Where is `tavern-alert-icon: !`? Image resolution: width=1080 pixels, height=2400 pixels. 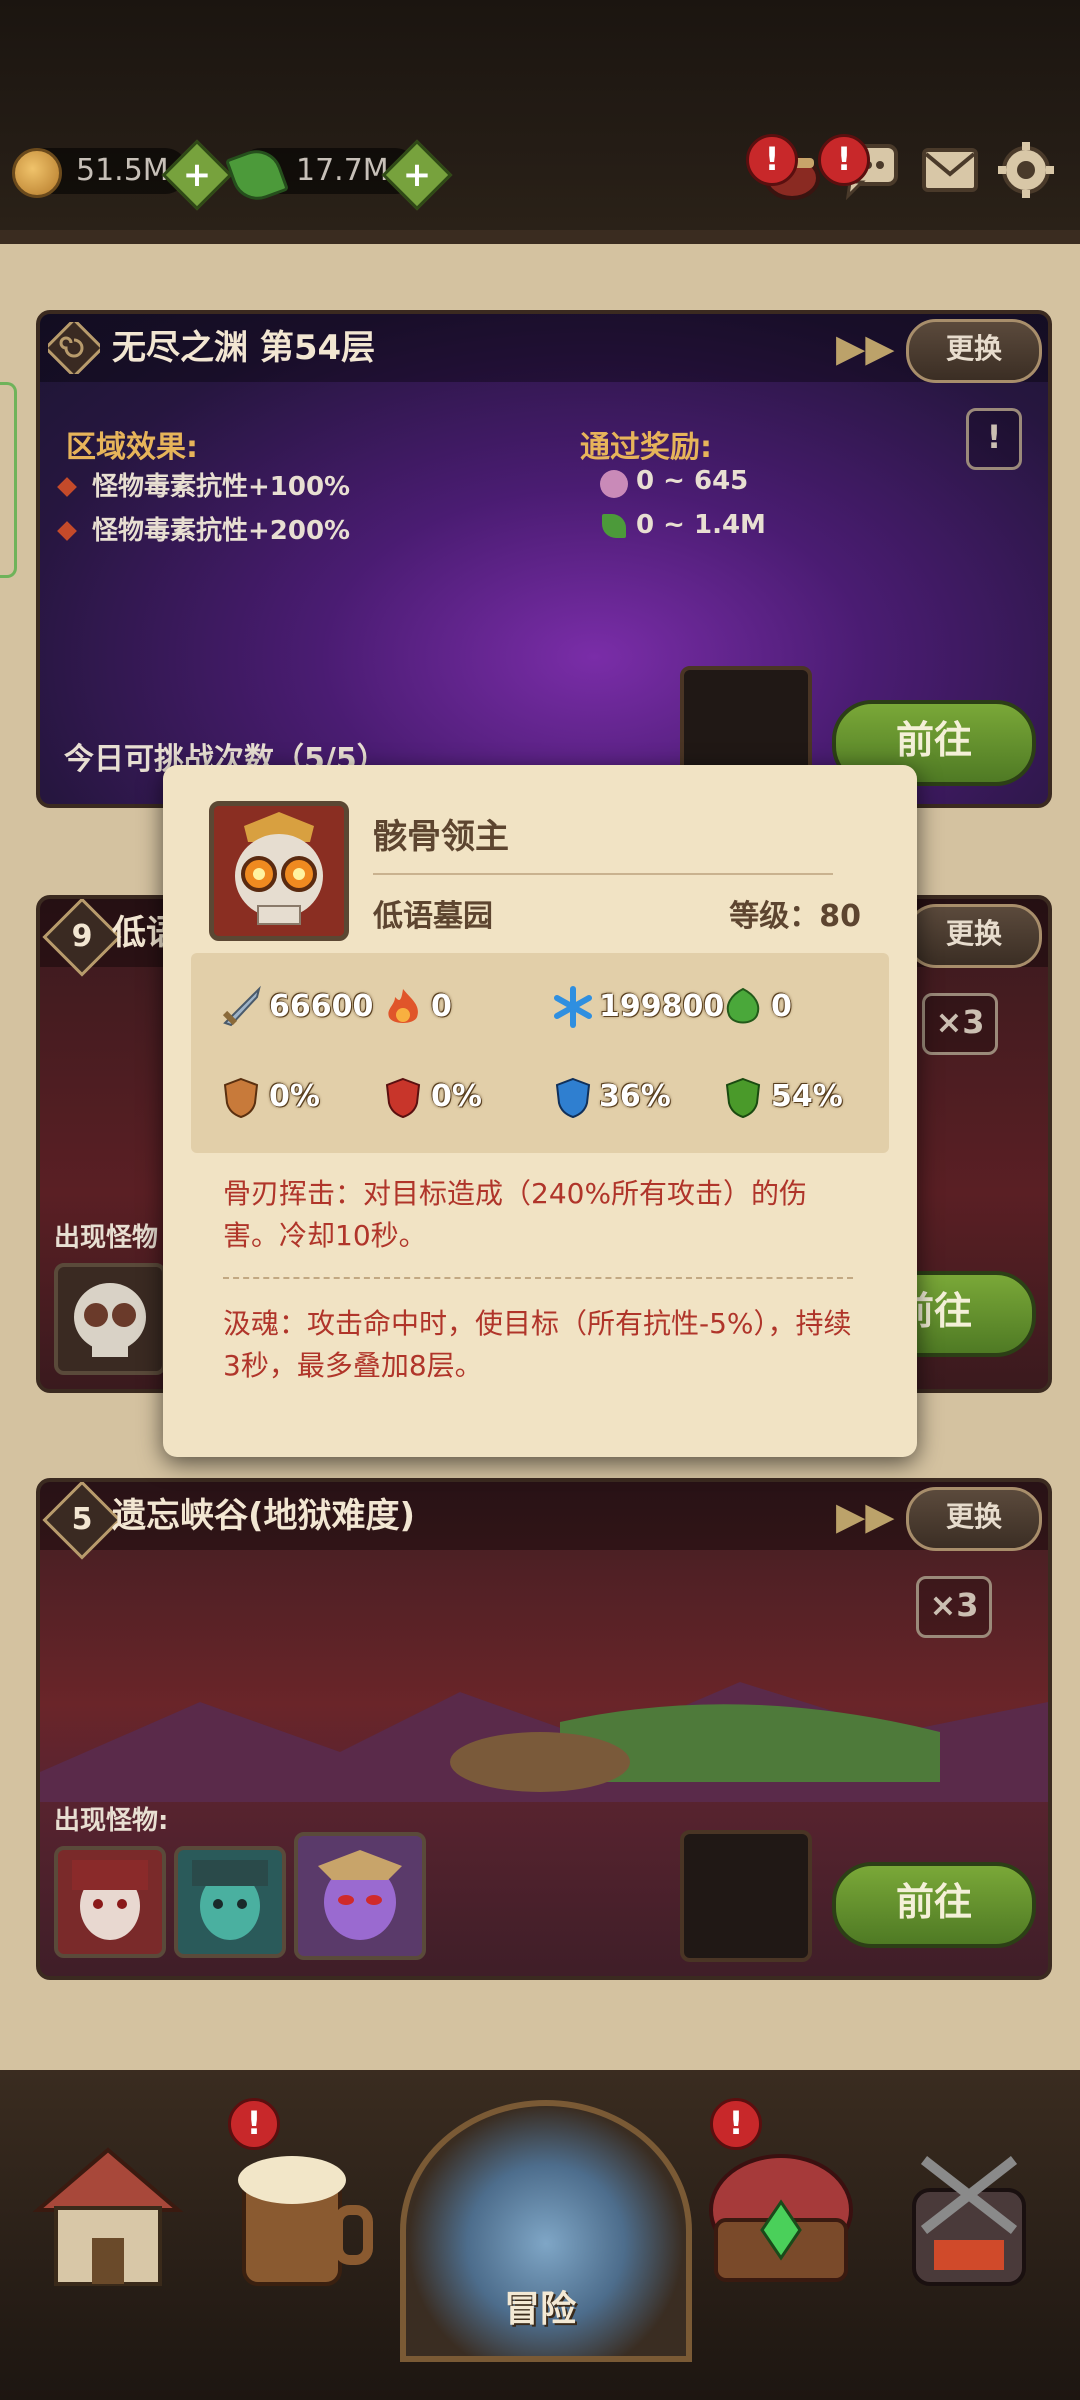 tavern-alert-icon: ! is located at coordinates (254, 2124).